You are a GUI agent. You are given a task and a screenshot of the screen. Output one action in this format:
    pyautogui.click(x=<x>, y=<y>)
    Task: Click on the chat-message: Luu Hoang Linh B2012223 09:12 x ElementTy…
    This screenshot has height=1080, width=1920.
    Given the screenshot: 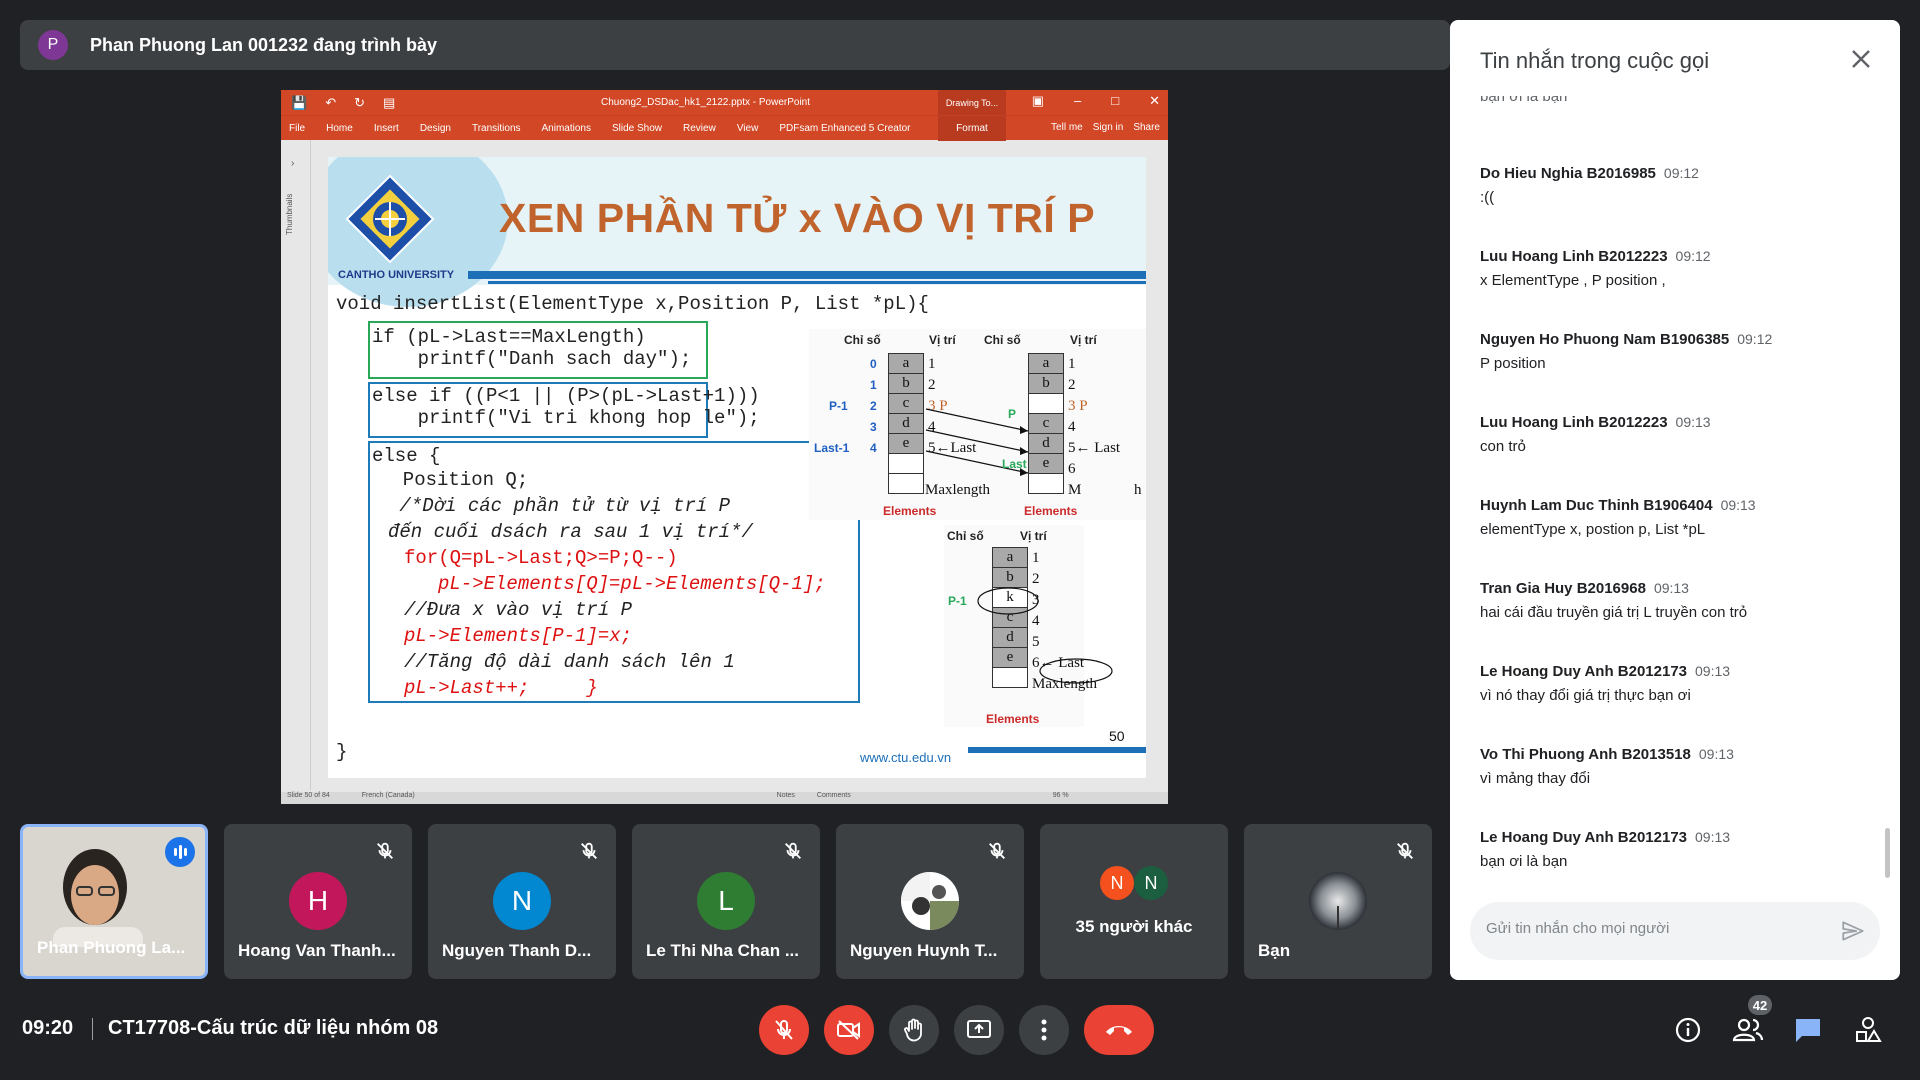 What is the action you would take?
    pyautogui.click(x=1595, y=268)
    